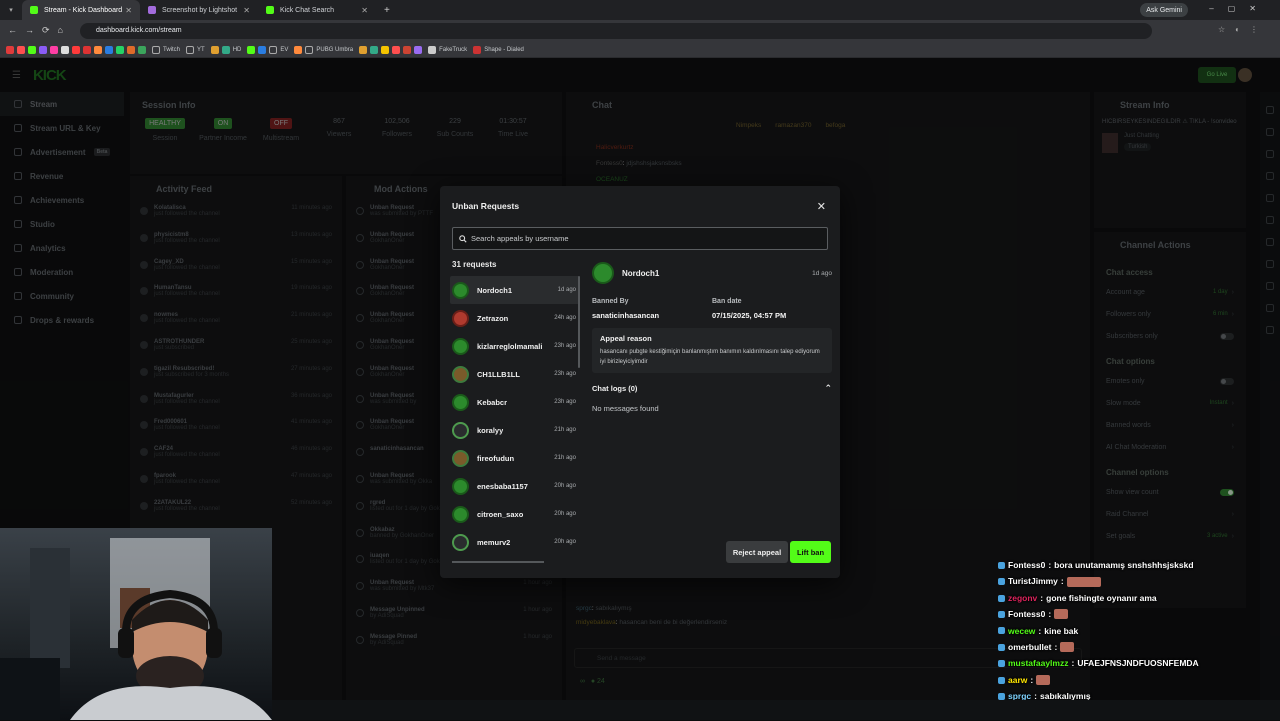  Describe the element at coordinates (1043, 680) in the screenshot. I see `emote-image` at that location.